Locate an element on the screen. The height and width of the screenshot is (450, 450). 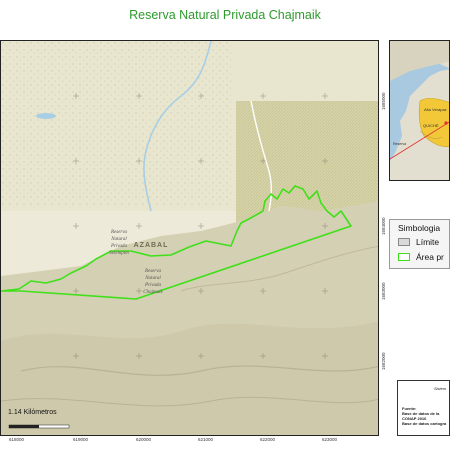
y-tick-label: 1685000 is located at coordinates (383, 101).